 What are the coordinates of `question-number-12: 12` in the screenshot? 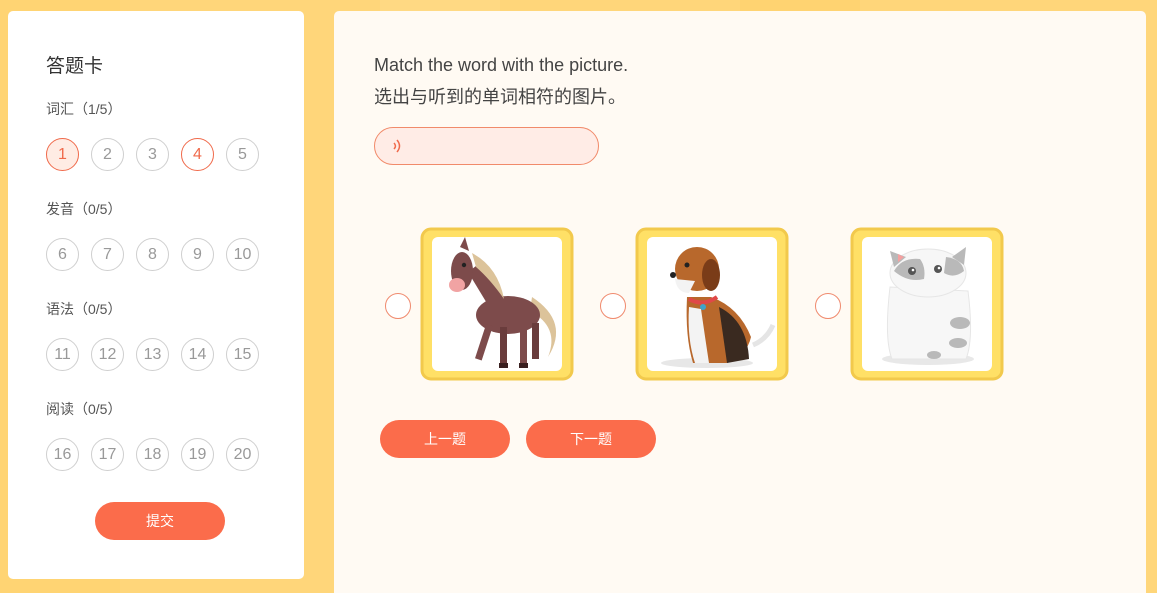 It's located at (107, 354).